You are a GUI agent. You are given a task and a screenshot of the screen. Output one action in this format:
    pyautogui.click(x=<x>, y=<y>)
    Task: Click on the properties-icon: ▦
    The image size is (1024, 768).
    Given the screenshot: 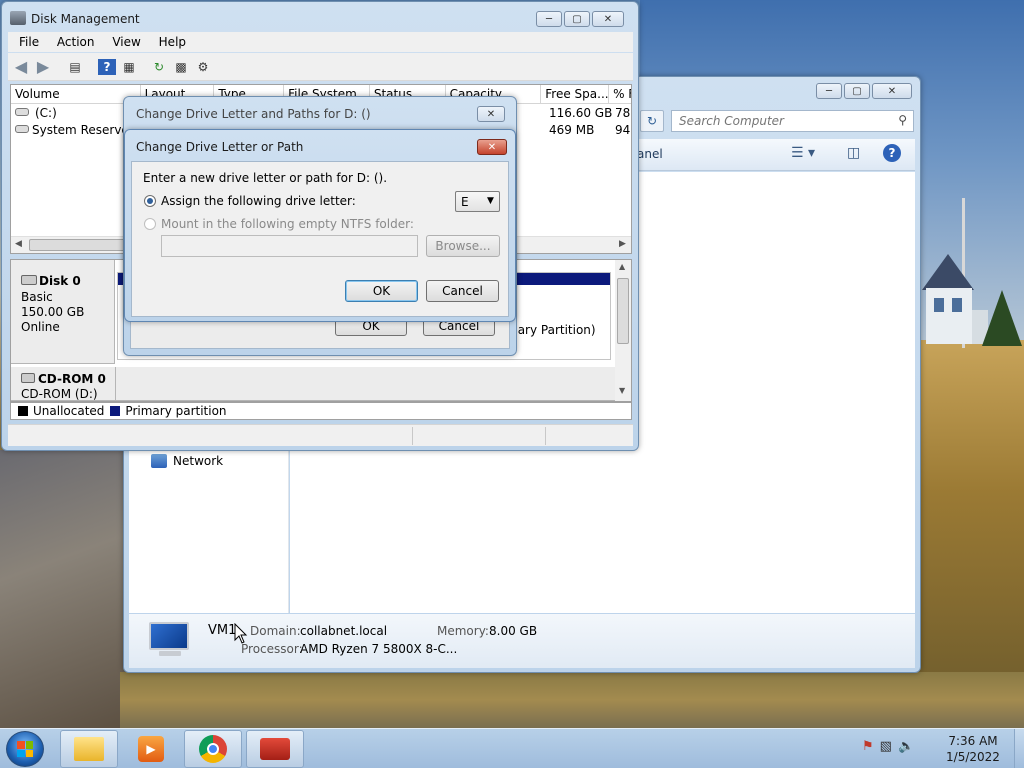 What is the action you would take?
    pyautogui.click(x=129, y=67)
    